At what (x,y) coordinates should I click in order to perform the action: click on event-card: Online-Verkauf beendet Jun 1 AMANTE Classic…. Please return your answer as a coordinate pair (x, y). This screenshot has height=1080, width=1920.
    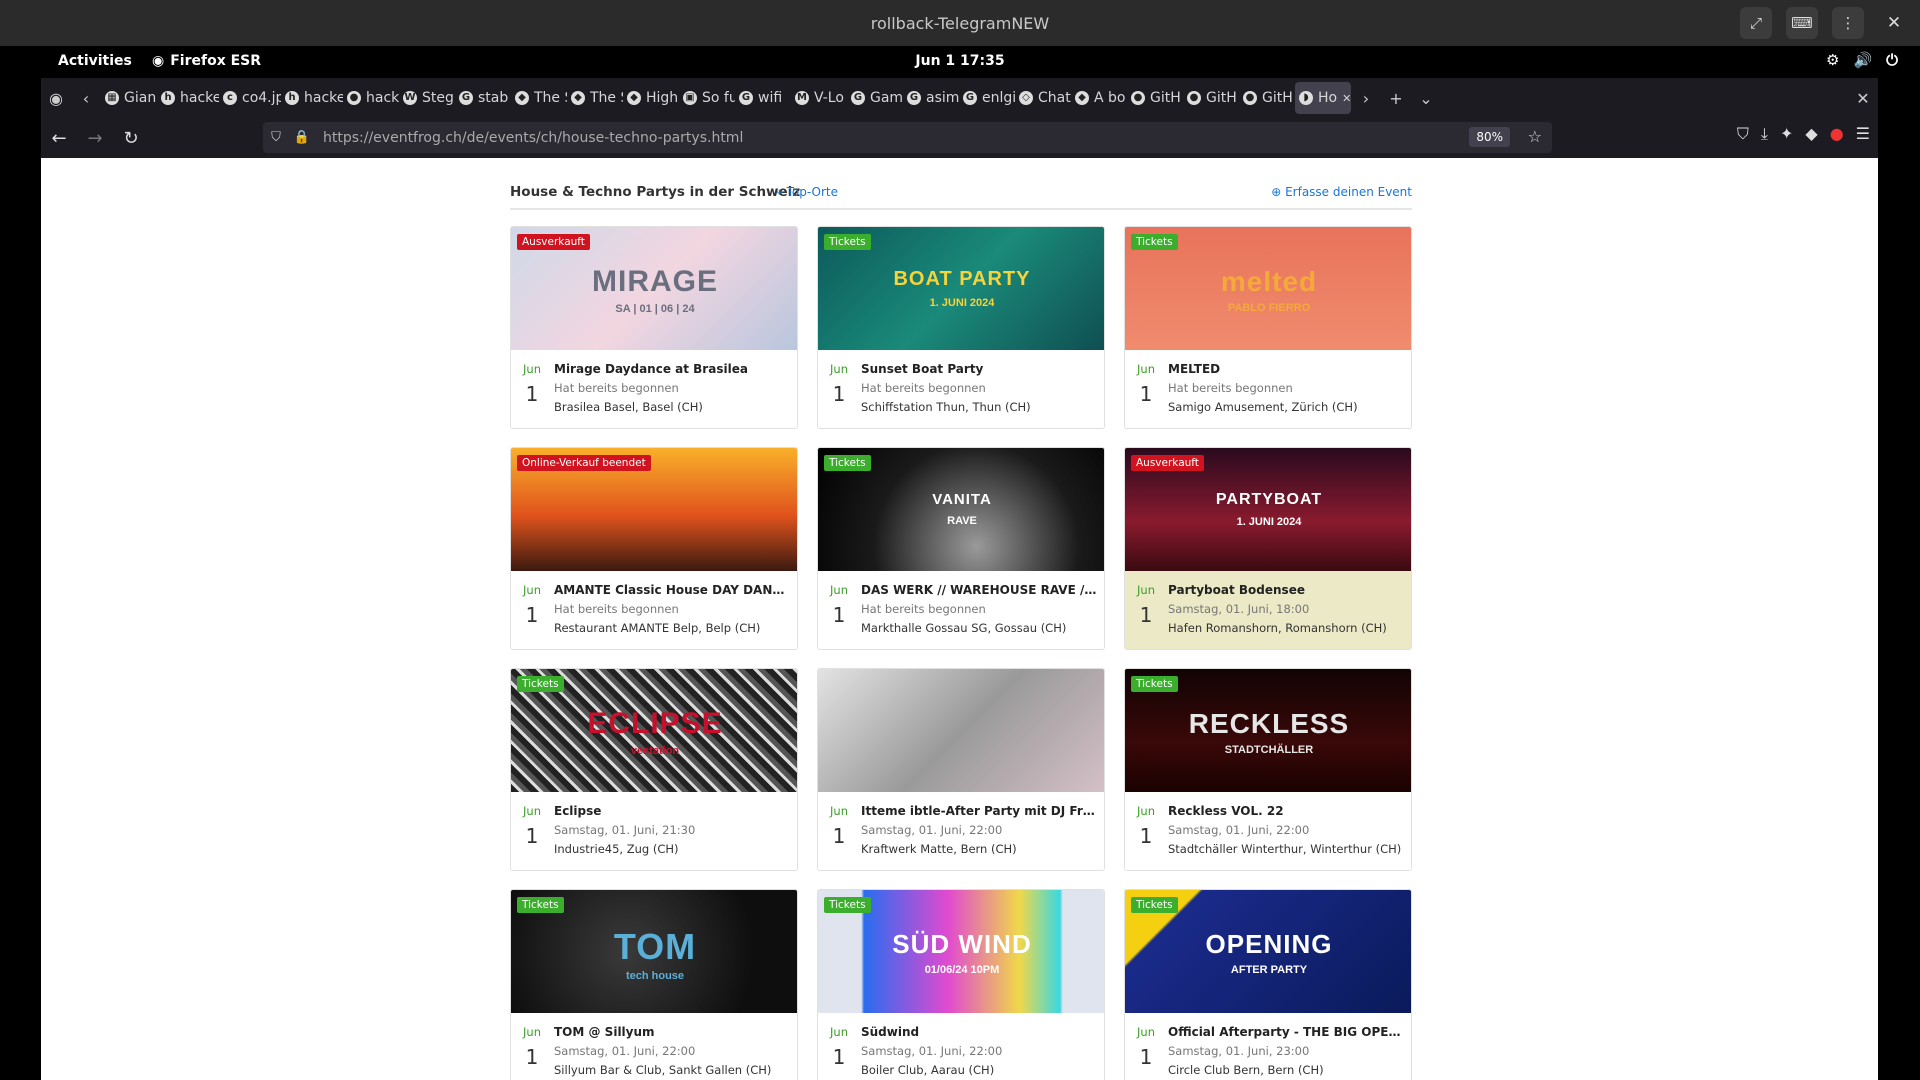
    Looking at the image, I should click on (654, 548).